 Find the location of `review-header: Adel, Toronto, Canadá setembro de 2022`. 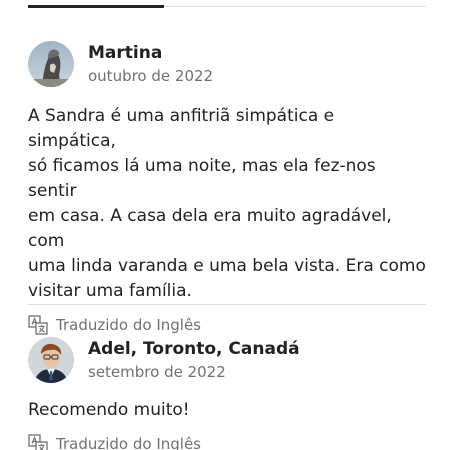

review-header: Adel, Toronto, Canadá setembro de 2022 is located at coordinates (227, 360).